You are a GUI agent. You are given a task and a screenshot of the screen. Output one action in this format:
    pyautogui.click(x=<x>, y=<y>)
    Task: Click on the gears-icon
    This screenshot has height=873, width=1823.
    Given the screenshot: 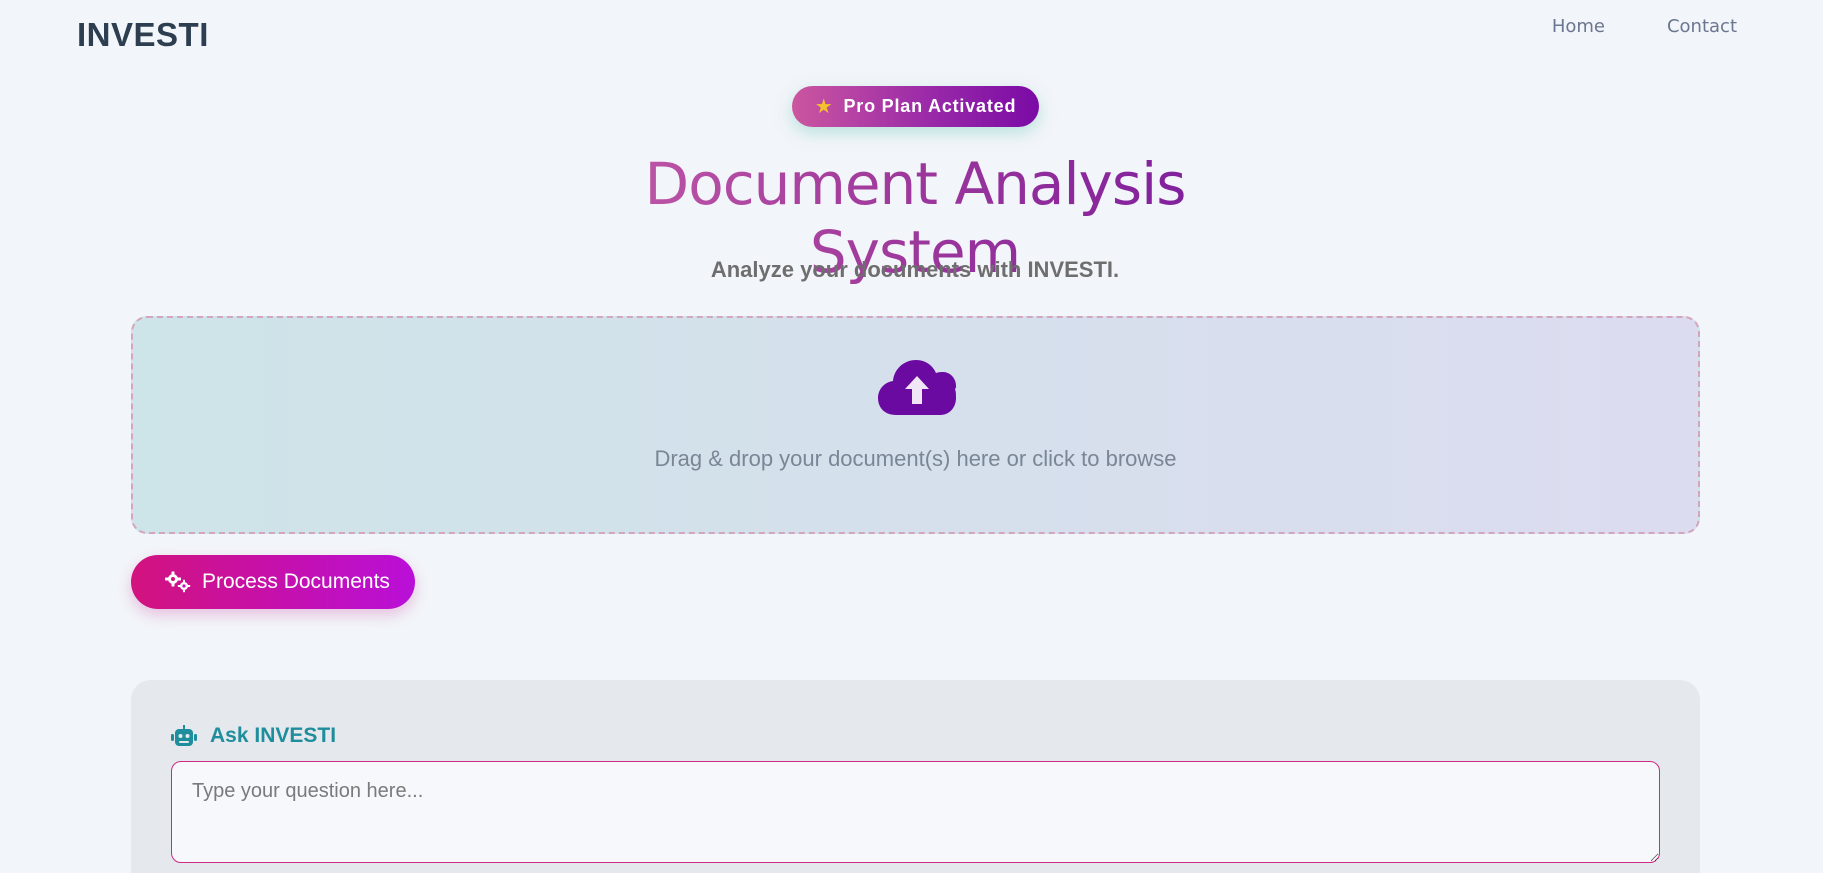 What is the action you would take?
    pyautogui.click(x=178, y=582)
    